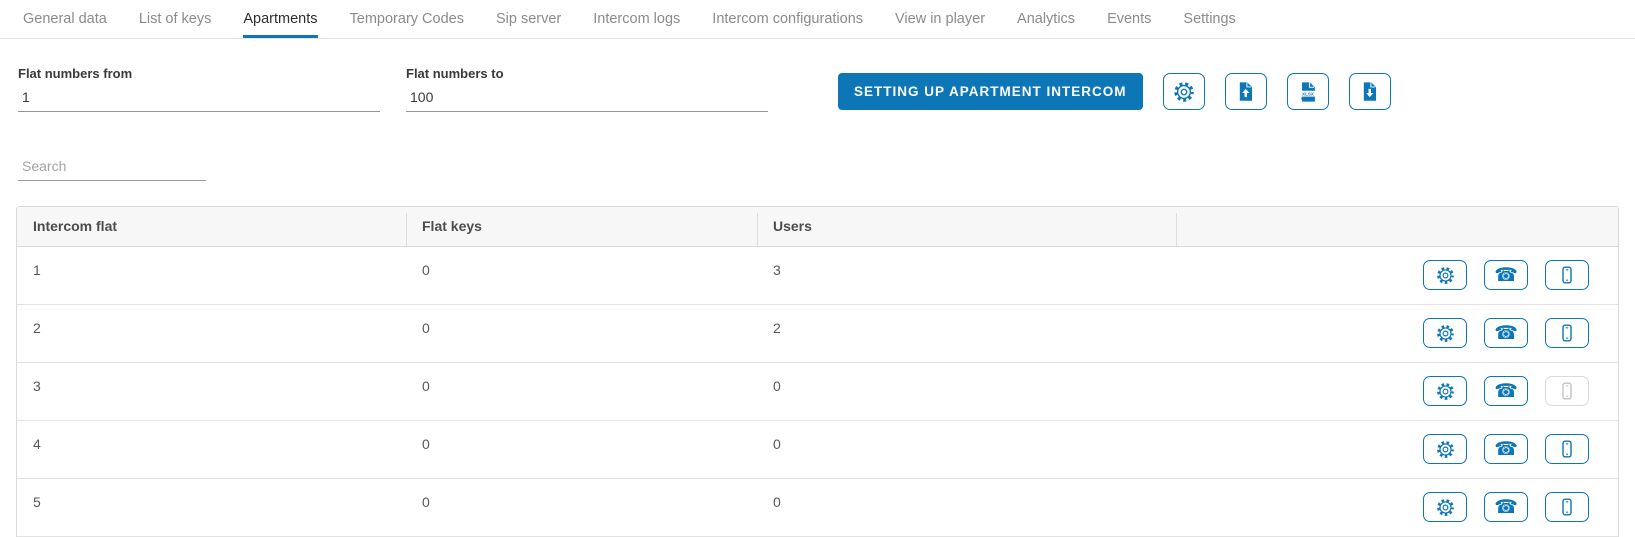 Image resolution: width=1635 pixels, height=537 pixels. I want to click on export-xlsx-button: XLSX, so click(1307, 91).